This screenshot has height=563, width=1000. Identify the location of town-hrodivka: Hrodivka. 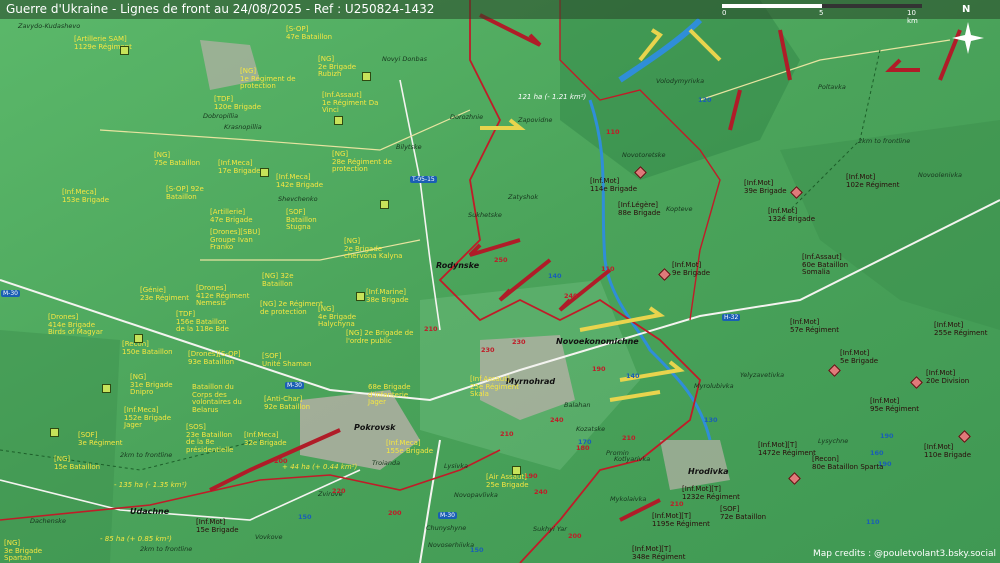
(708, 471).